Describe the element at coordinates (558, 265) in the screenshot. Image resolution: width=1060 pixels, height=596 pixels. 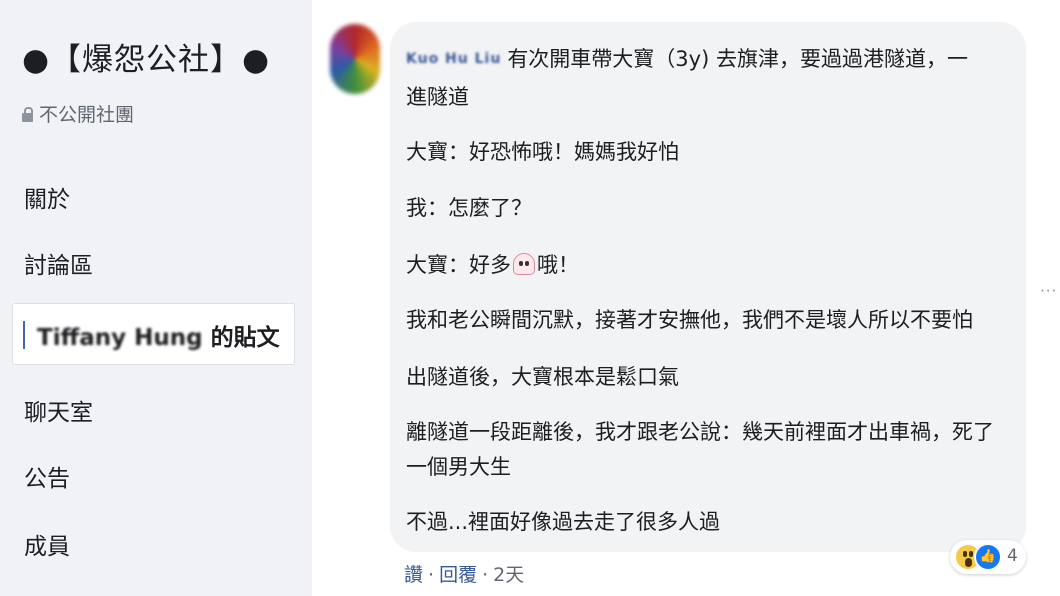
I see `comment-text-5b: 哦！` at that location.